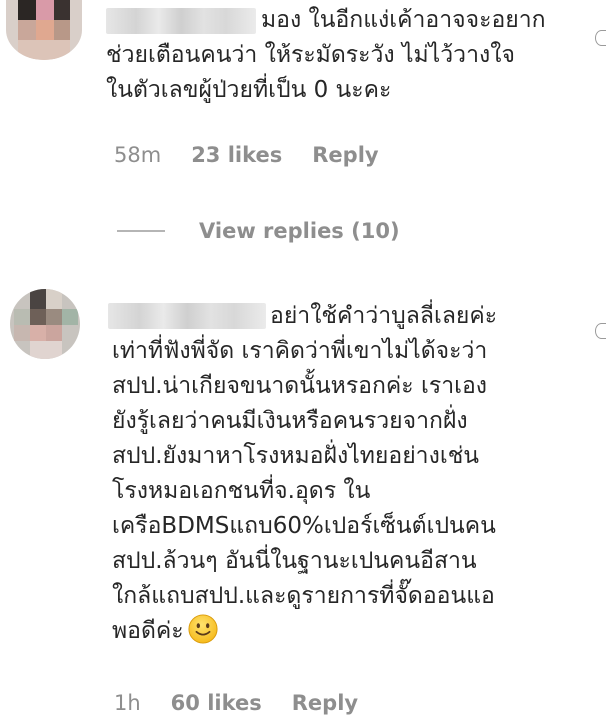  Describe the element at coordinates (138, 155) in the screenshot. I see `comment-time: 58m` at that location.